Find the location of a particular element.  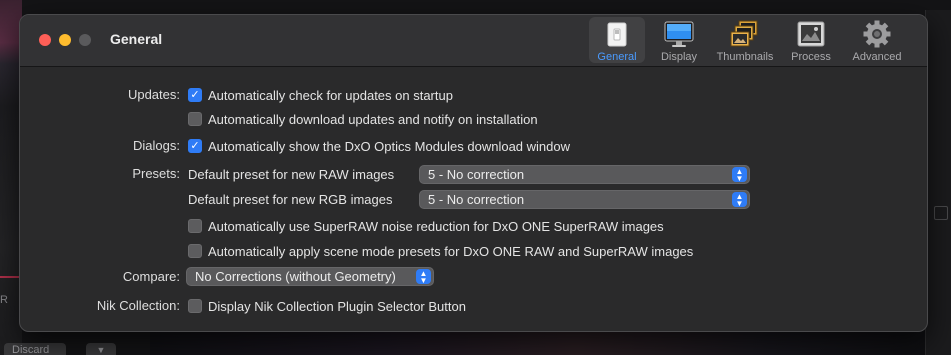

rgb-preset-row: Default preset for new RGB images is located at coordinates (290, 199).